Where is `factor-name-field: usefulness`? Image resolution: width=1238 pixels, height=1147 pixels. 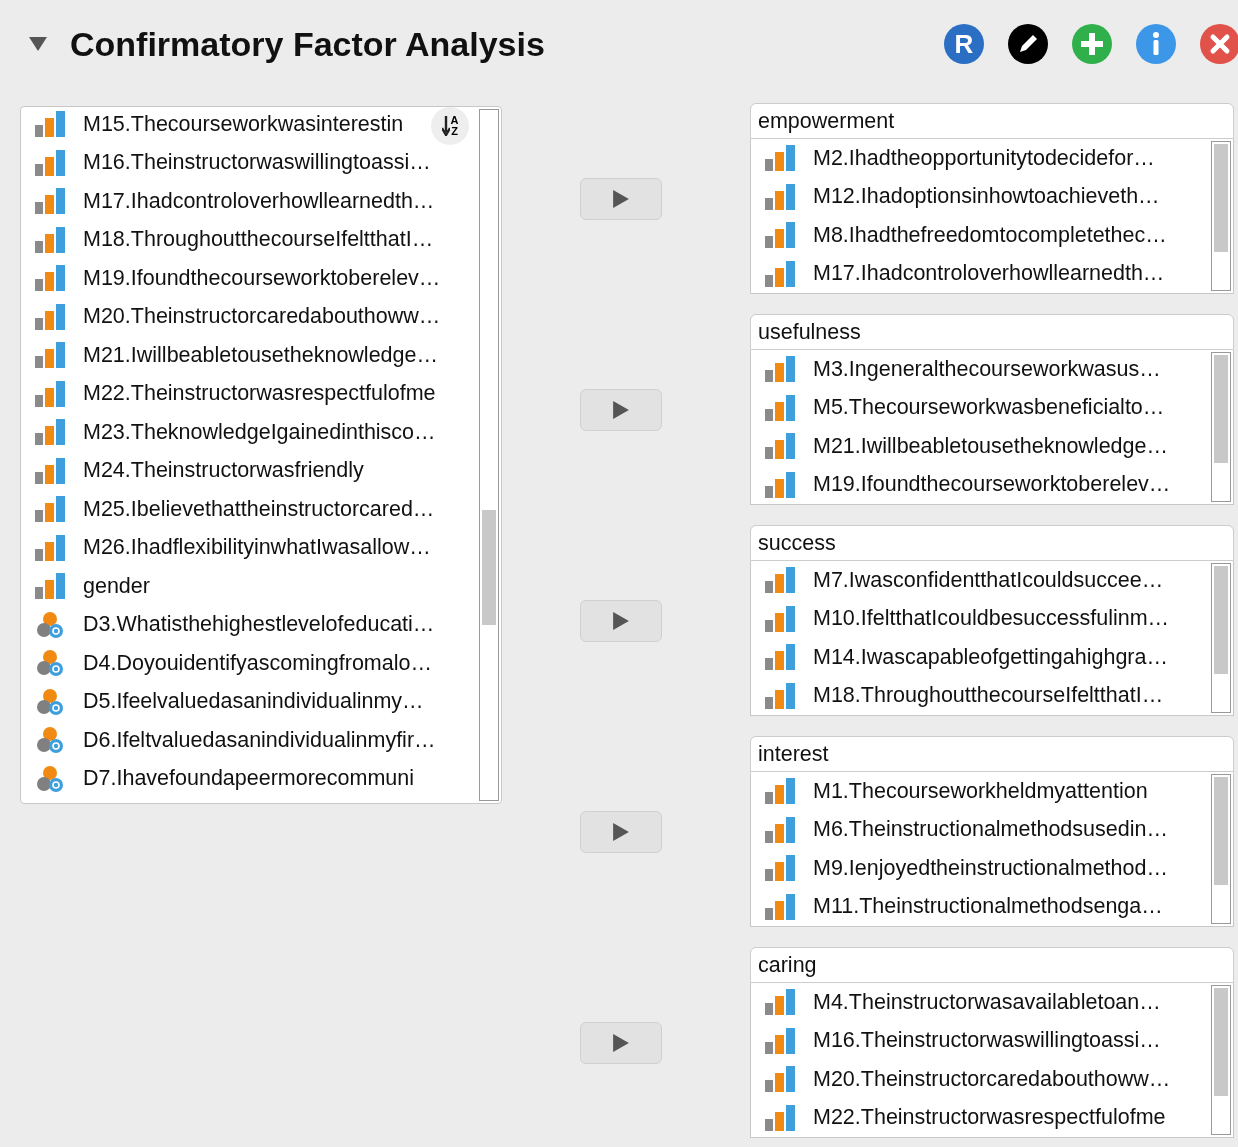 factor-name-field: usefulness is located at coordinates (992, 332).